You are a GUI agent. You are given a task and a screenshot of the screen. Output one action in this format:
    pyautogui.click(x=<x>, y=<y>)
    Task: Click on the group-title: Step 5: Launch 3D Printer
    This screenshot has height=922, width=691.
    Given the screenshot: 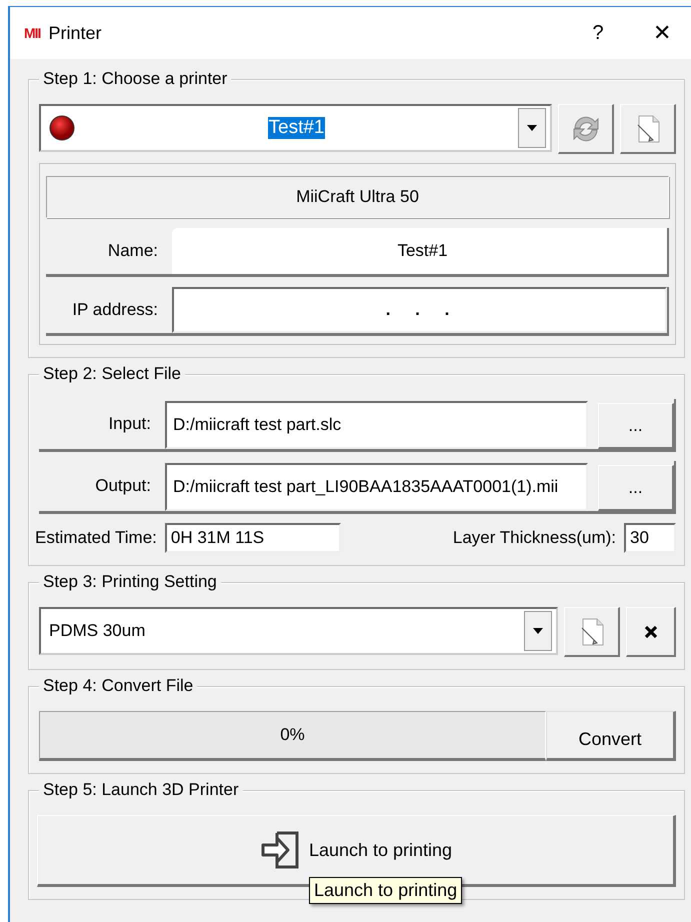 What is the action you would take?
    pyautogui.click(x=141, y=790)
    